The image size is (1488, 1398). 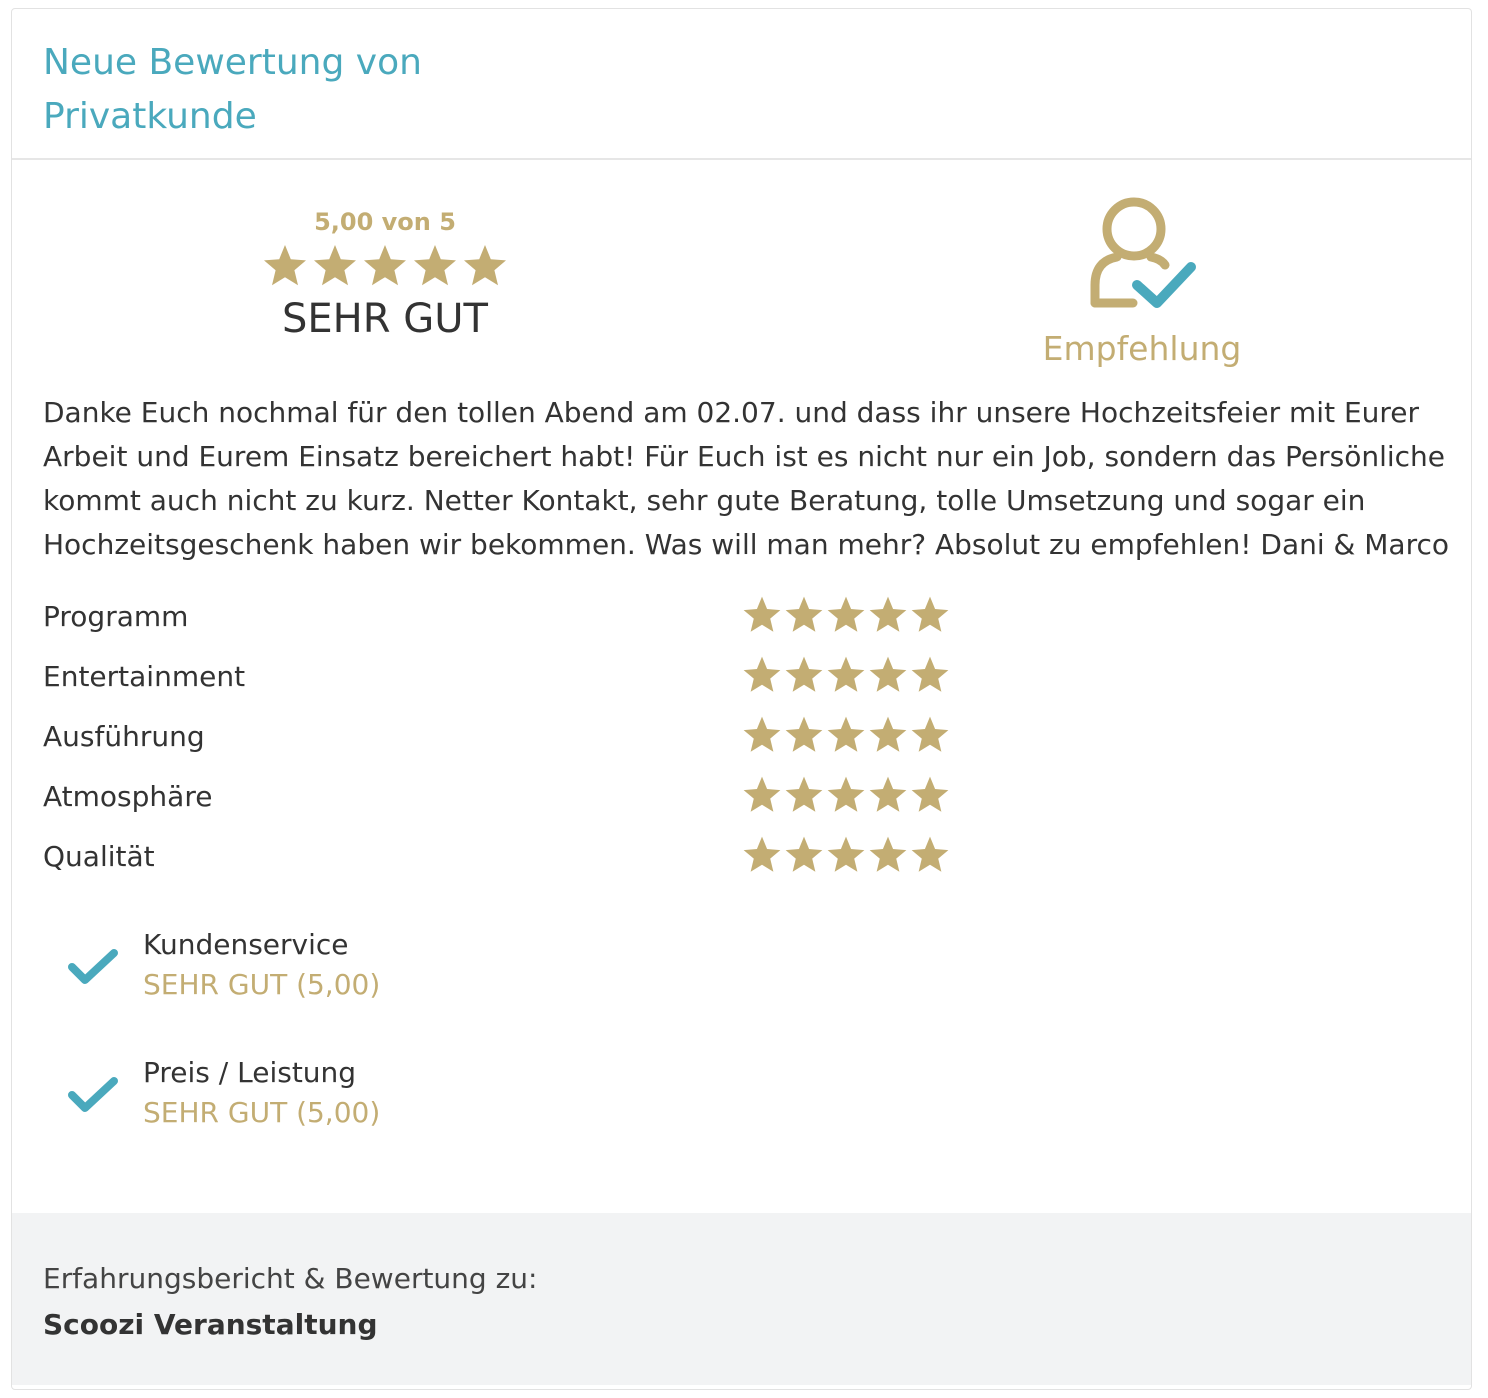 I want to click on extra-rating-preis-leistung: Preis / Leistung SEHR GUT (5,00), so click(x=317, y=1105).